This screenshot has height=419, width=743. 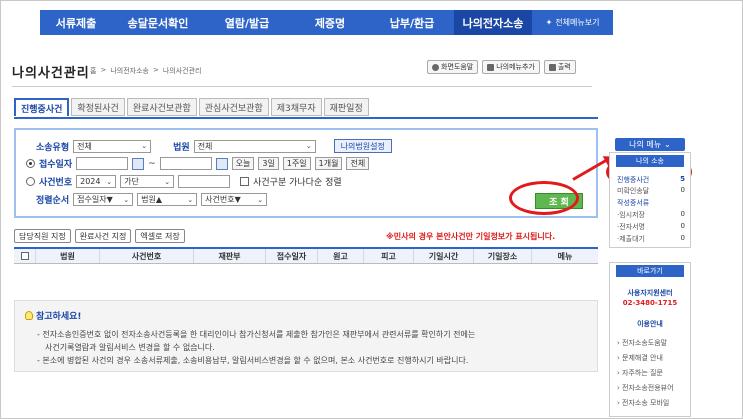 What do you see at coordinates (330, 22) in the screenshot?
I see `nav-item-certificate: 제증명` at bounding box center [330, 22].